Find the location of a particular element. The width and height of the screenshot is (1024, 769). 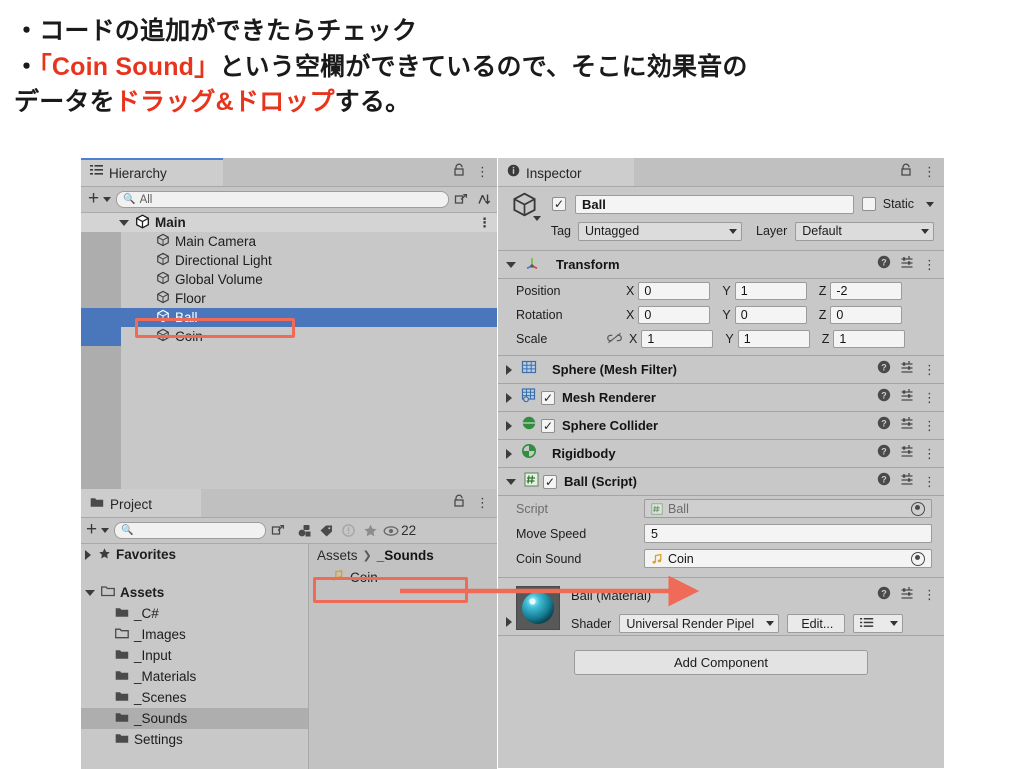

add-component-button: Add Component is located at coordinates (721, 662).